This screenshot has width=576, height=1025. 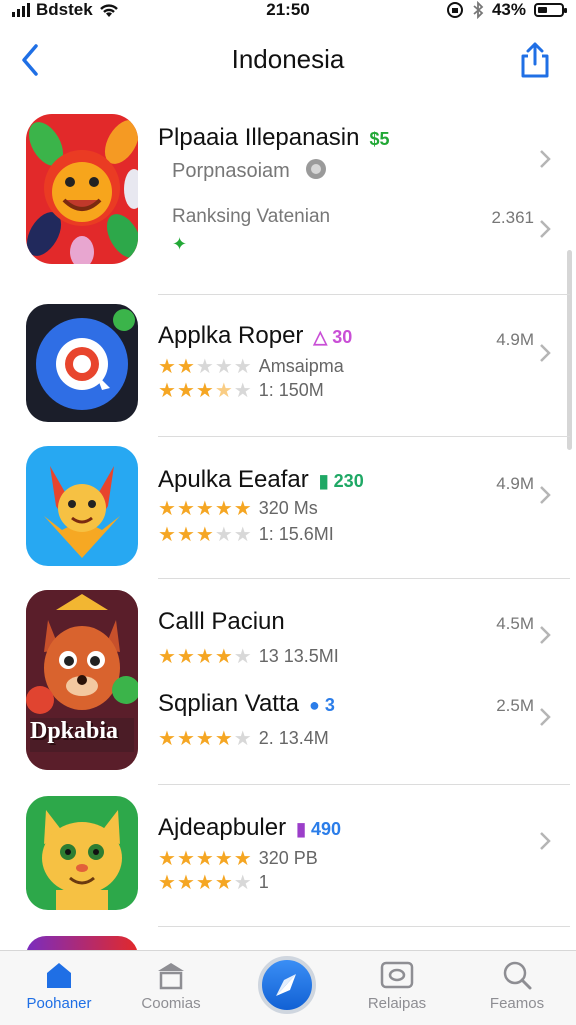 I want to click on page-title: Indonesia, so click(x=288, y=59).